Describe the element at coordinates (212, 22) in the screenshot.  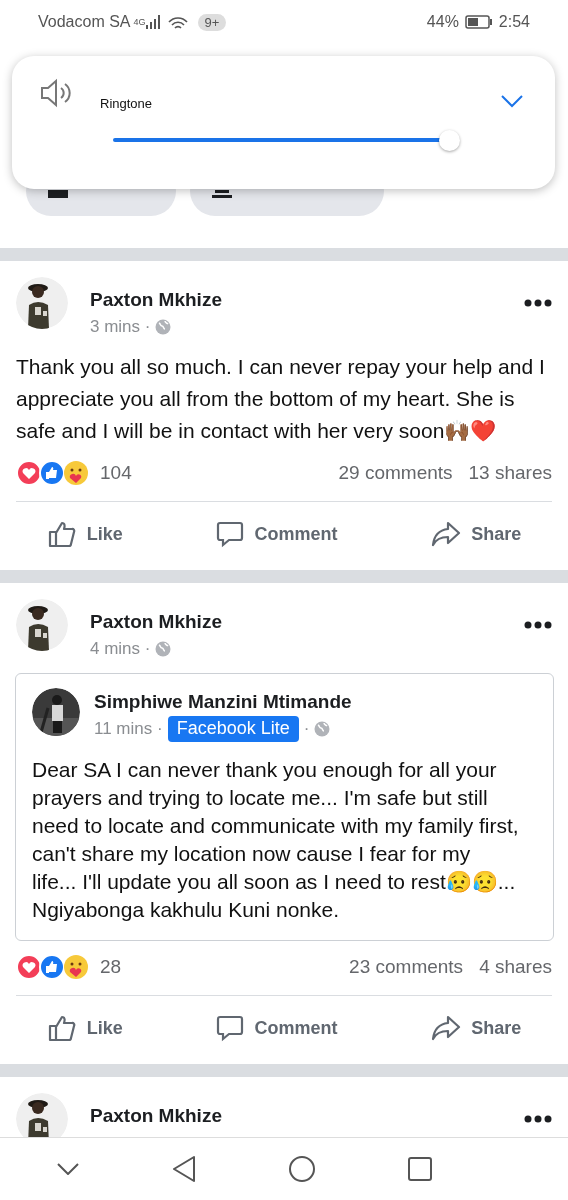
I see `notification-count: 9+` at that location.